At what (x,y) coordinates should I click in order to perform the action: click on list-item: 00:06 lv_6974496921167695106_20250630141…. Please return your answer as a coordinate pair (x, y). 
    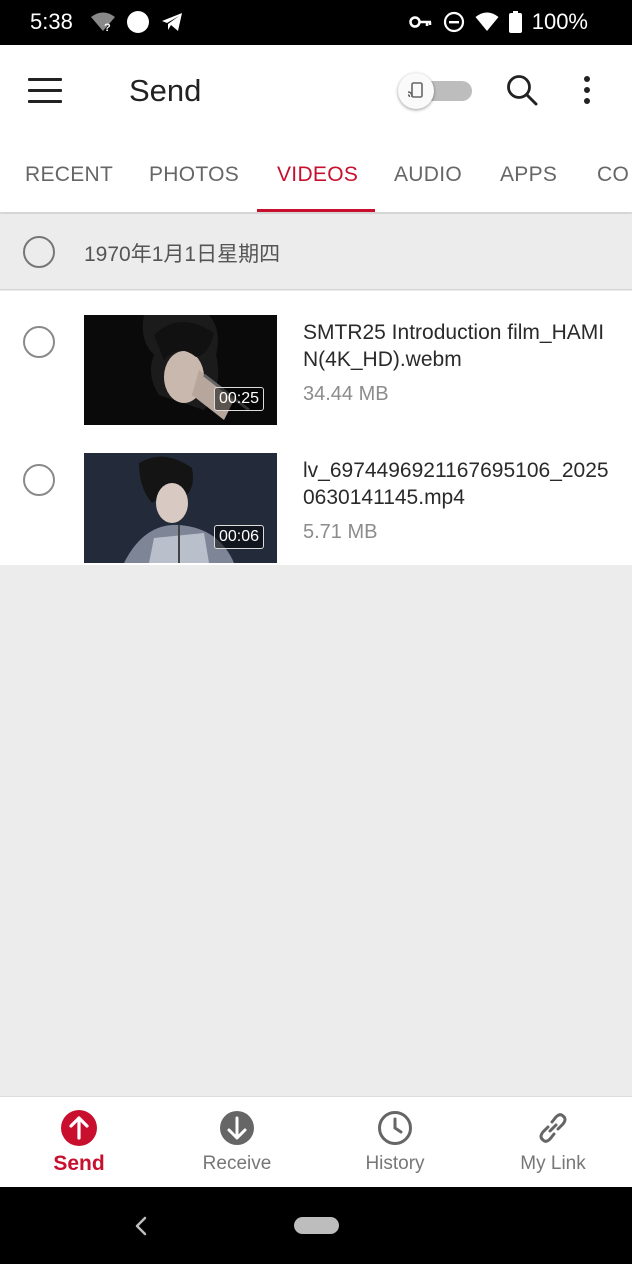
    Looking at the image, I should click on (316, 498).